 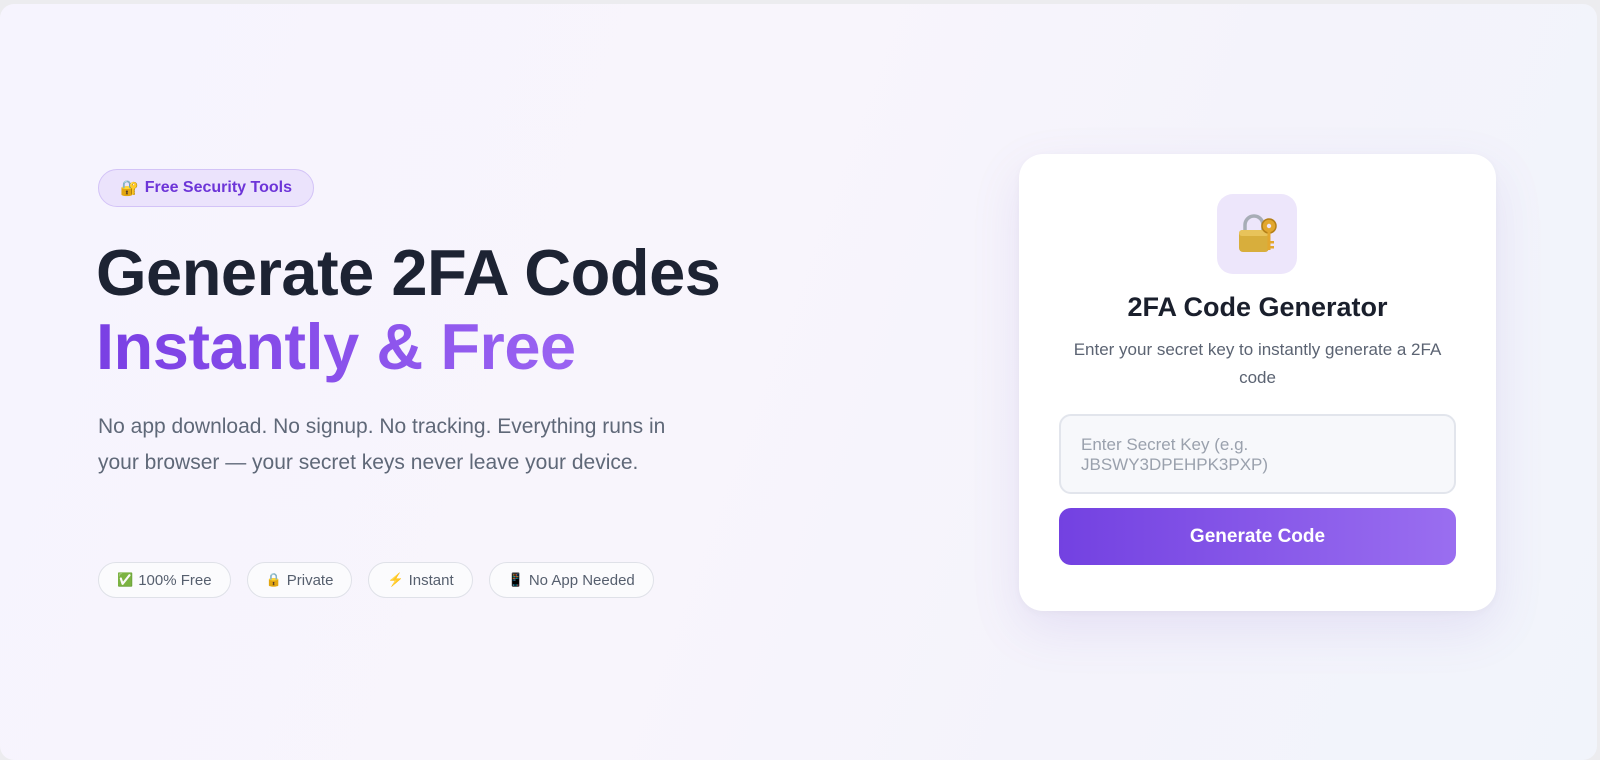 What do you see at coordinates (218, 187) in the screenshot?
I see `badge-label: Free Security Tools` at bounding box center [218, 187].